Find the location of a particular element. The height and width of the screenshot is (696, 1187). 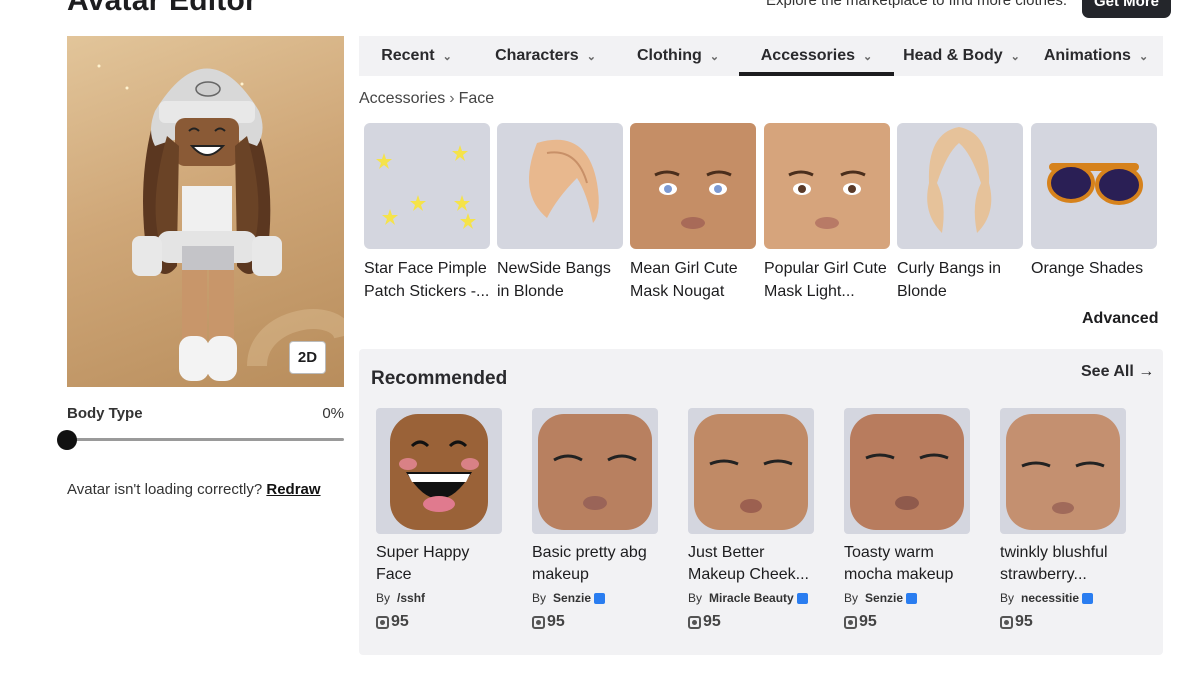

recommended-item: Basic pretty abg makeup By Senzie 95 is located at coordinates (595, 519).